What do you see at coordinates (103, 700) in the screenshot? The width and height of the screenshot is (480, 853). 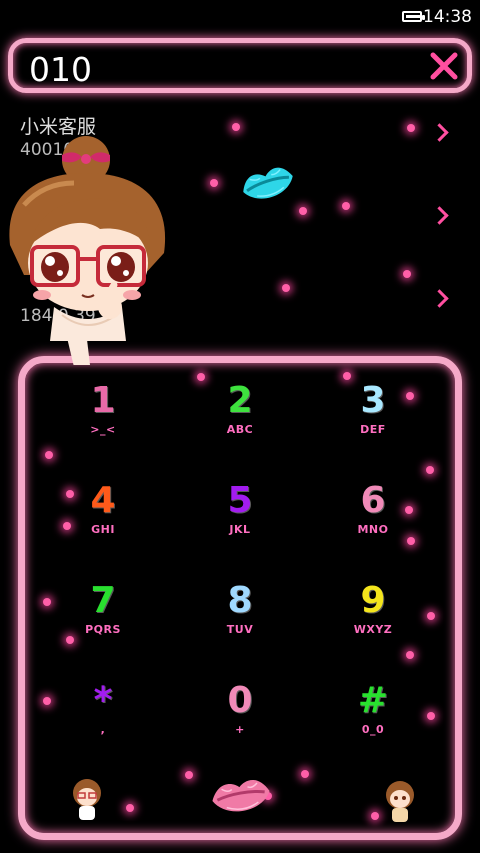 I see `key-digit: *` at bounding box center [103, 700].